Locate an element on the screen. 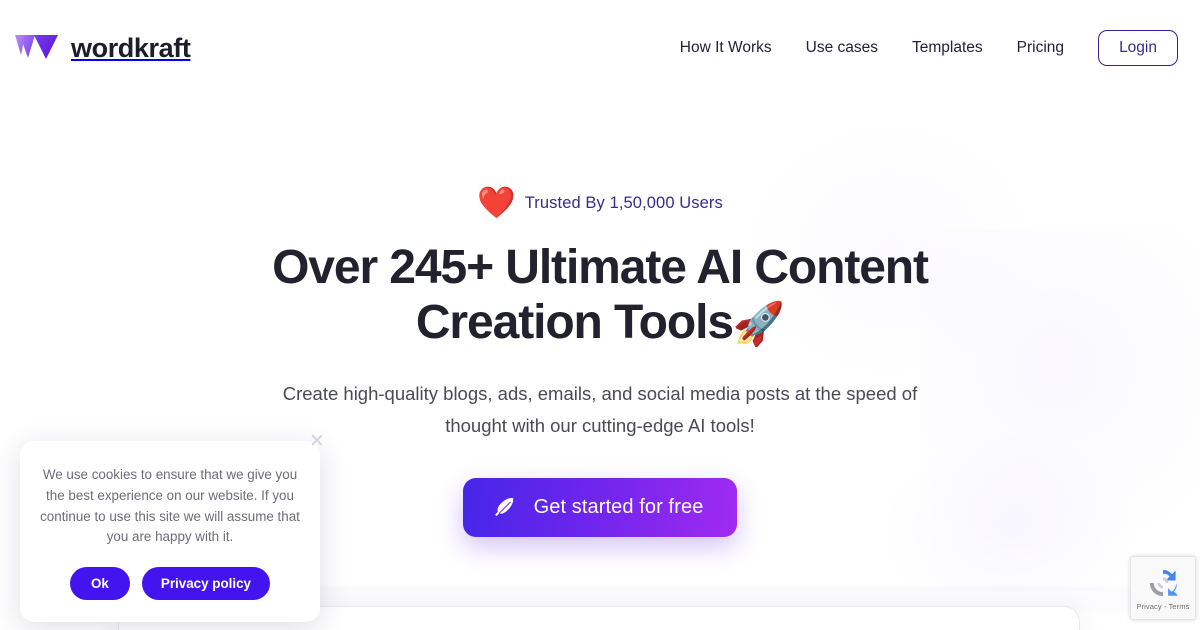 The width and height of the screenshot is (1200, 630). nav-link-how-it-works: How It Works is located at coordinates (726, 48).